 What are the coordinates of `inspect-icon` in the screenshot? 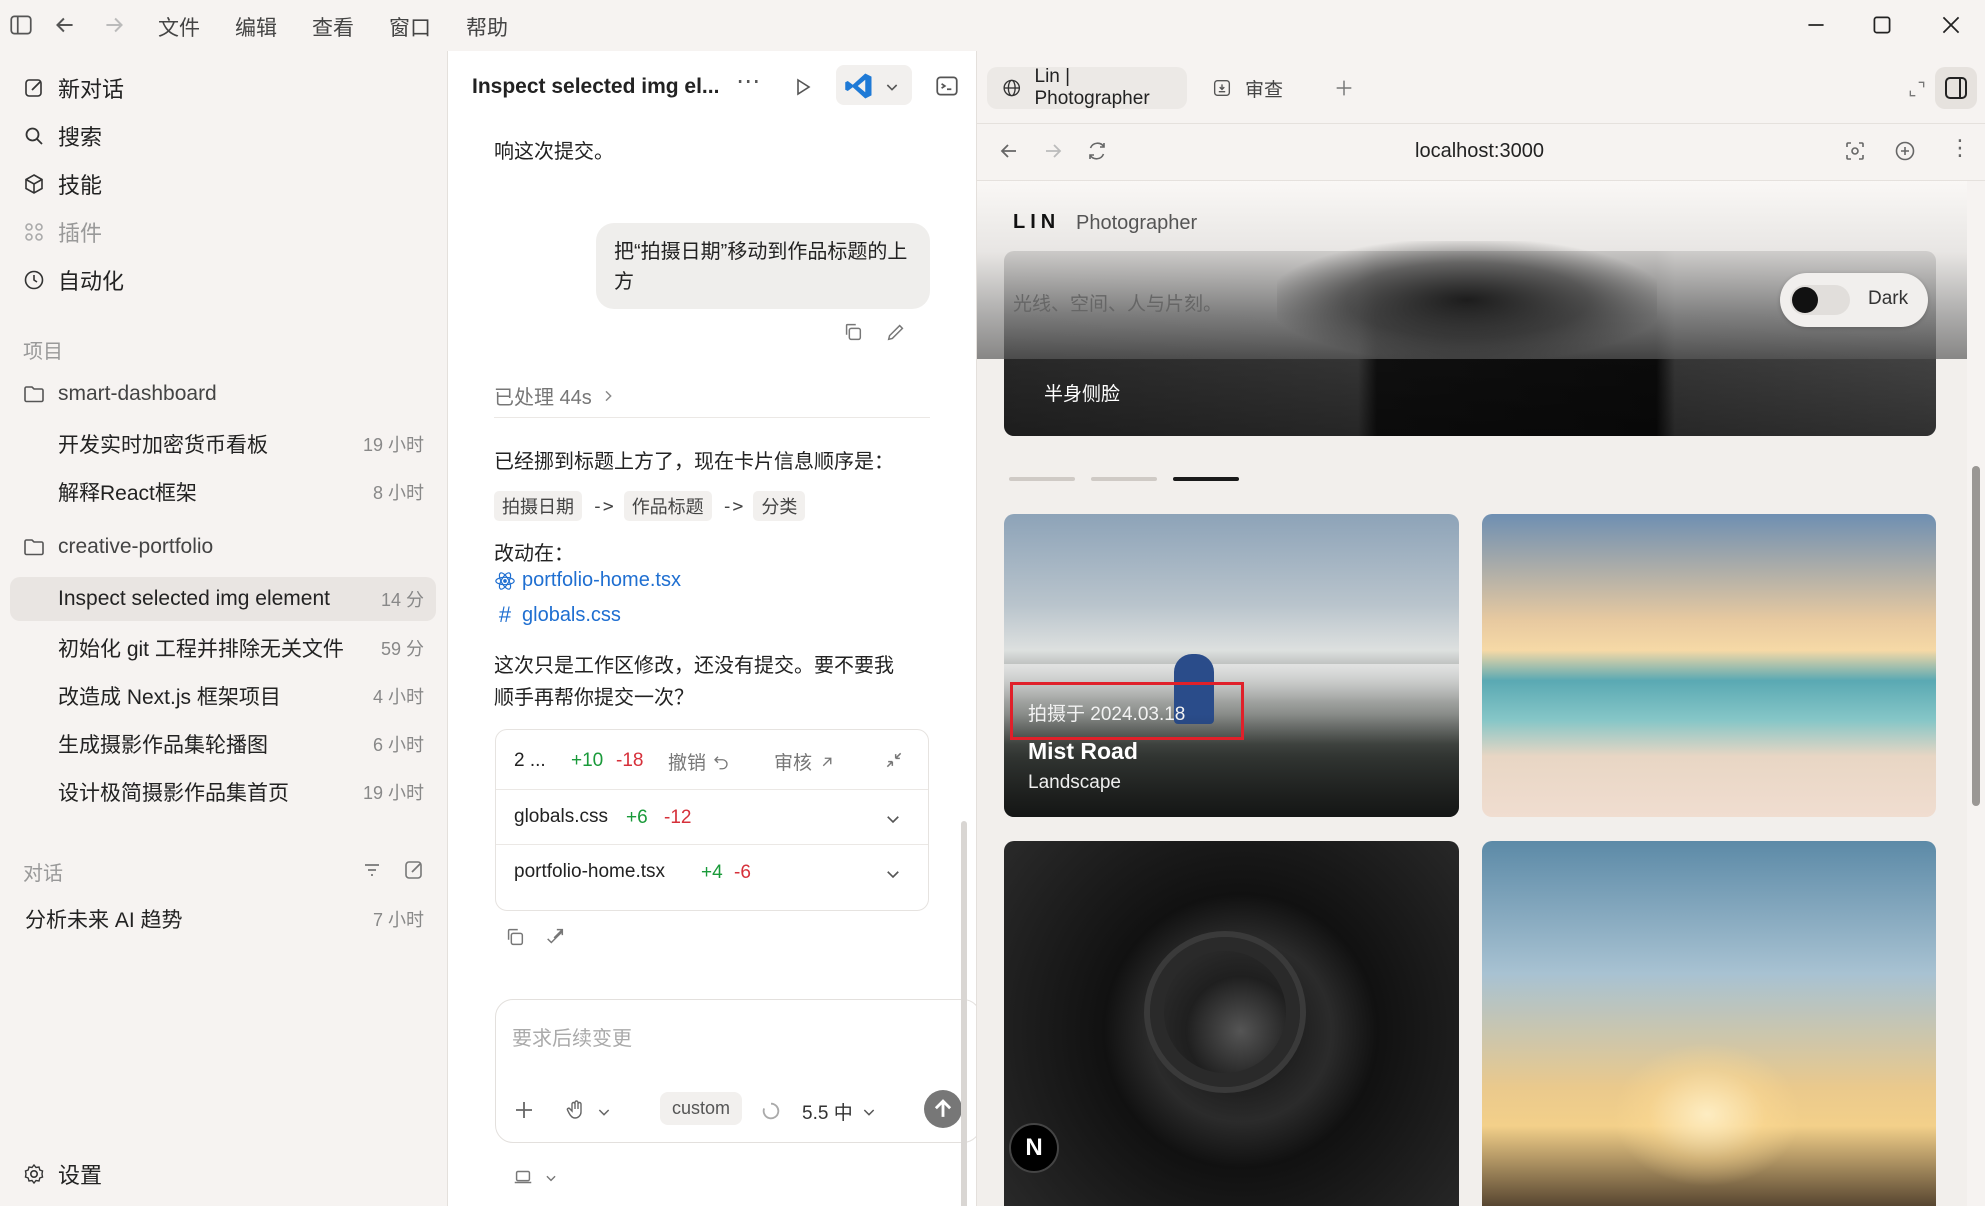 It's located at (1222, 88).